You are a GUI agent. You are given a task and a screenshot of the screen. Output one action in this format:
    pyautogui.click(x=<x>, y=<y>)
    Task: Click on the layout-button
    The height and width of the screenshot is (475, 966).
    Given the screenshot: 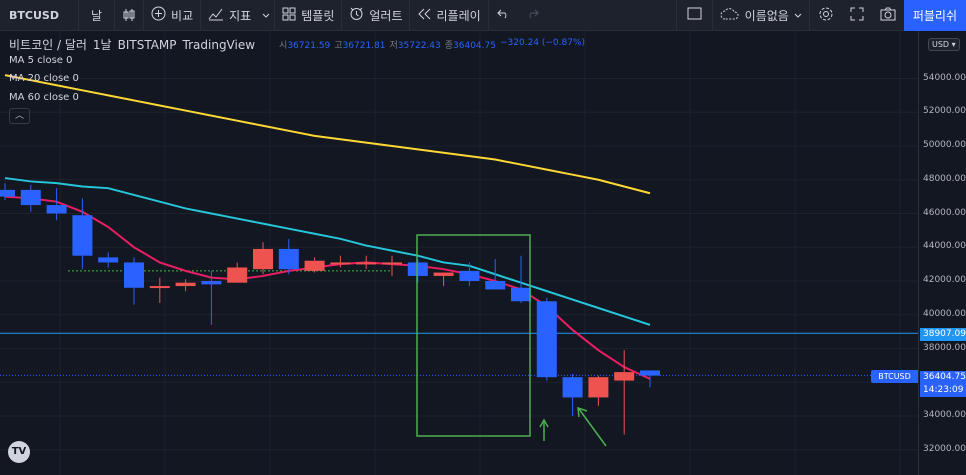 What is the action you would take?
    pyautogui.click(x=694, y=15)
    